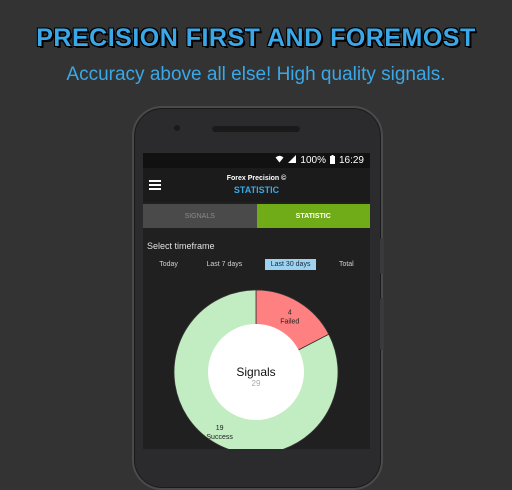  What do you see at coordinates (289, 321) in the screenshot?
I see `slice-label-failed: Failed` at bounding box center [289, 321].